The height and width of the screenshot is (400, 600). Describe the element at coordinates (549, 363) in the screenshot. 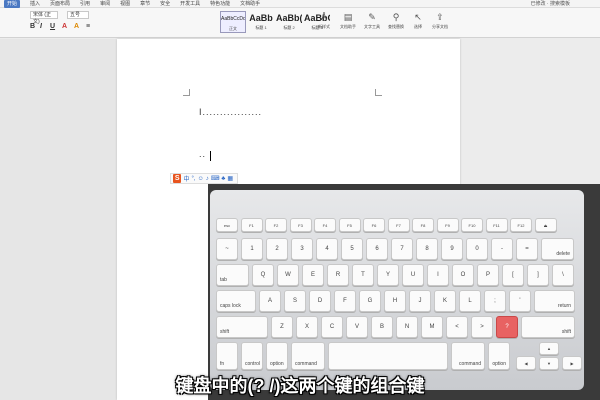

I see `key-symbol: ▼` at that location.